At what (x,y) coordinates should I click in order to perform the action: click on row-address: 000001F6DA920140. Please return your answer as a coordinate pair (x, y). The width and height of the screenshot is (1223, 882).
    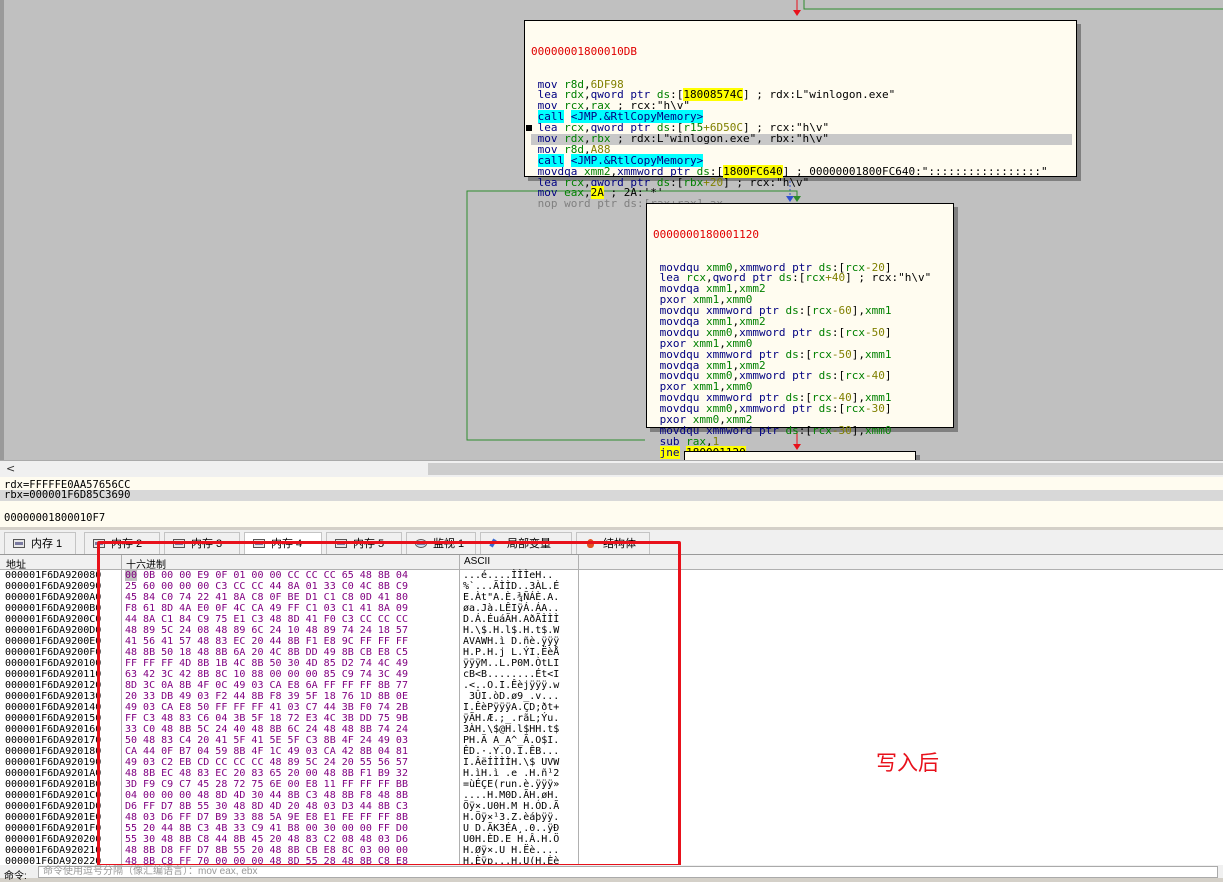
    Looking at the image, I should click on (53, 707).